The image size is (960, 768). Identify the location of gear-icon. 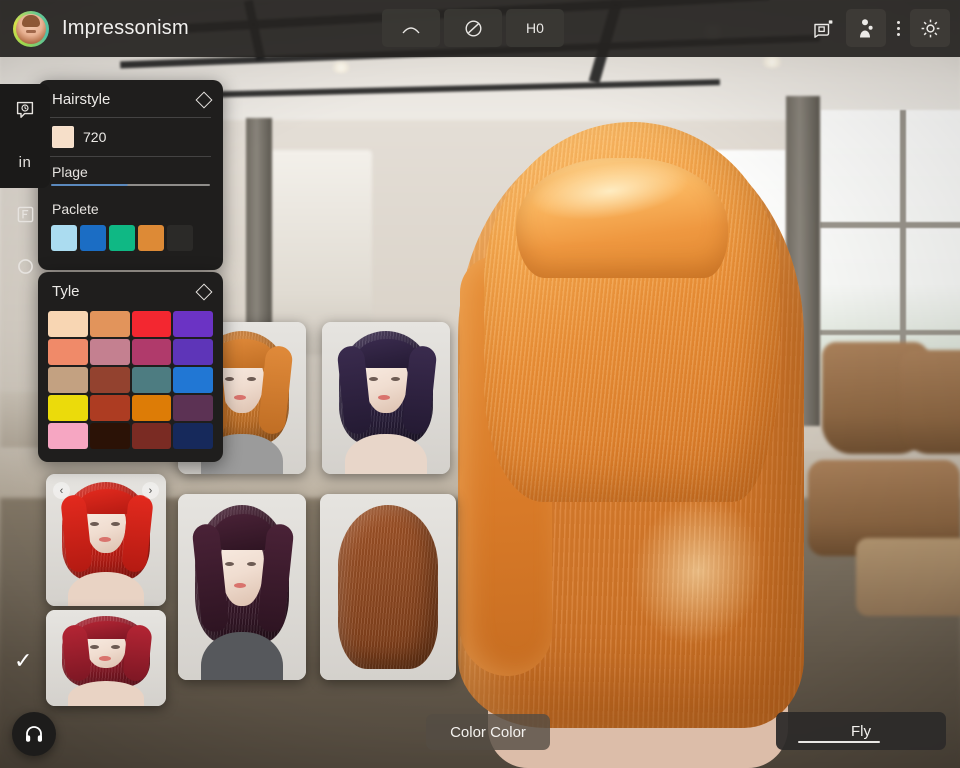
(930, 28).